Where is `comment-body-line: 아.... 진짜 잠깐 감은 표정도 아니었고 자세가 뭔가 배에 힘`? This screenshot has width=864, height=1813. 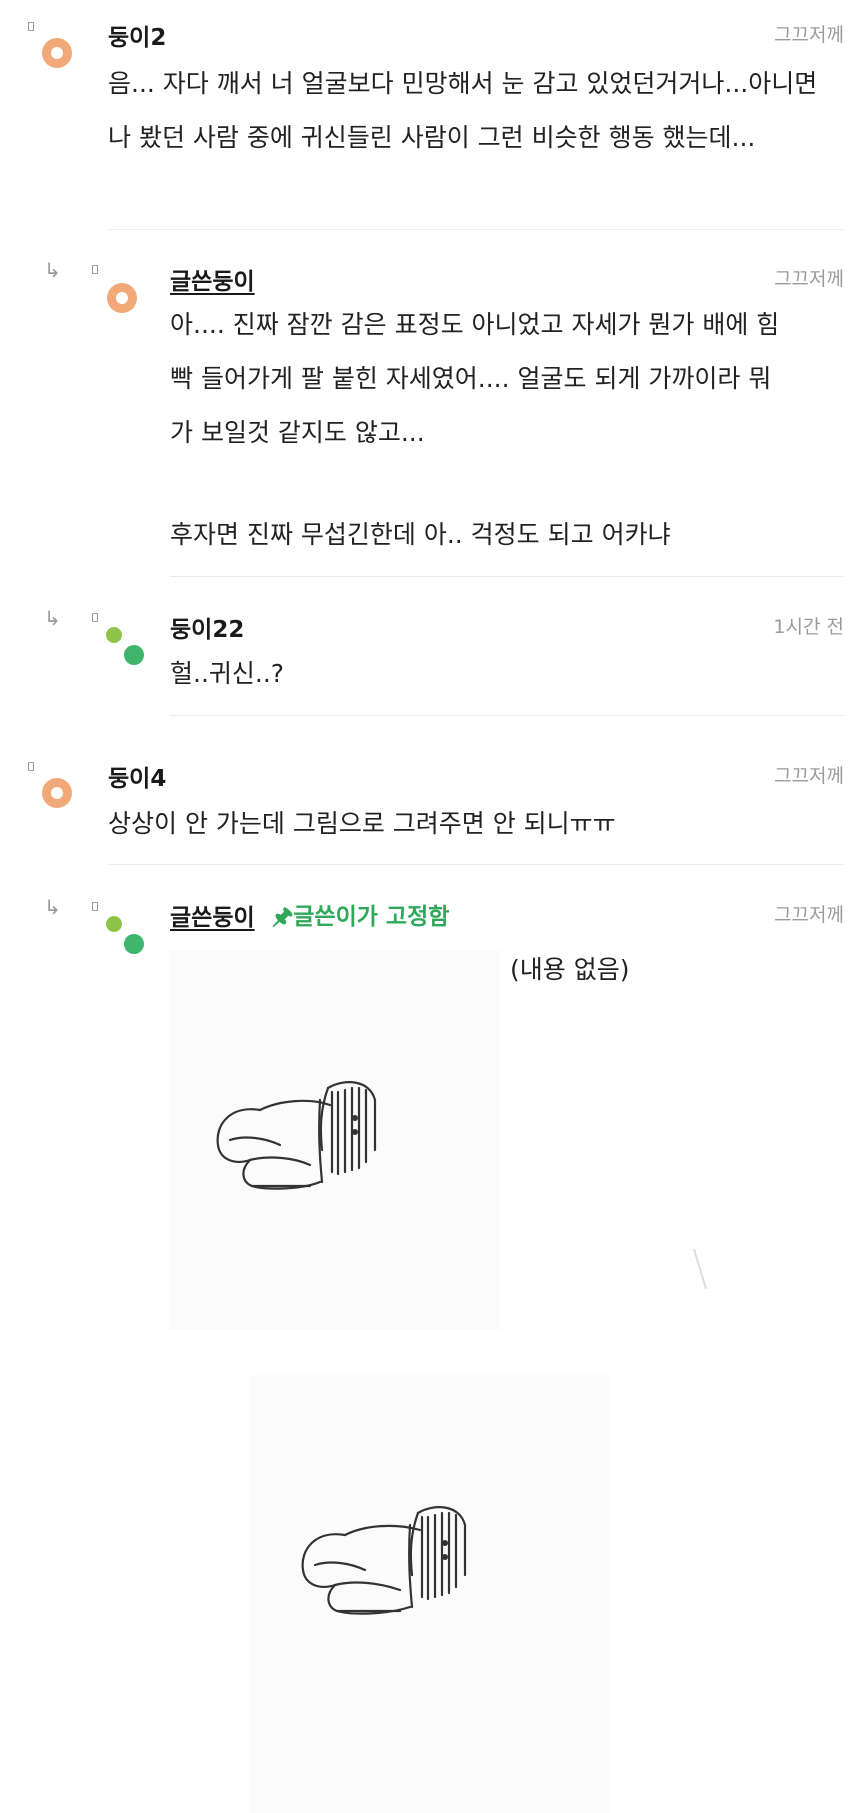 comment-body-line: 아.... 진짜 잠깐 감은 표정도 아니었고 자세가 뭔가 배에 힘 is located at coordinates (475, 324).